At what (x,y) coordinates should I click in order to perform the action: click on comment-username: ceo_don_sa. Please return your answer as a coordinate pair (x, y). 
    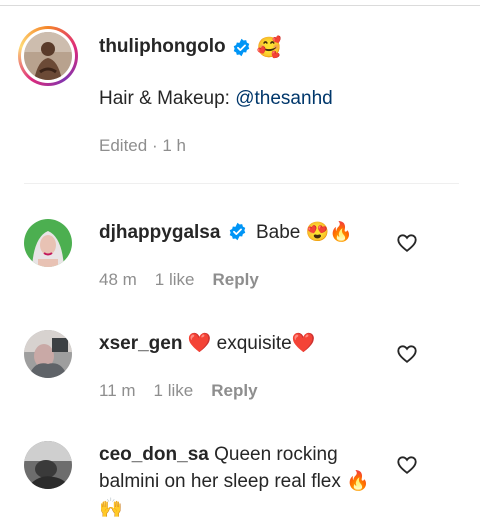
    Looking at the image, I should click on (154, 454).